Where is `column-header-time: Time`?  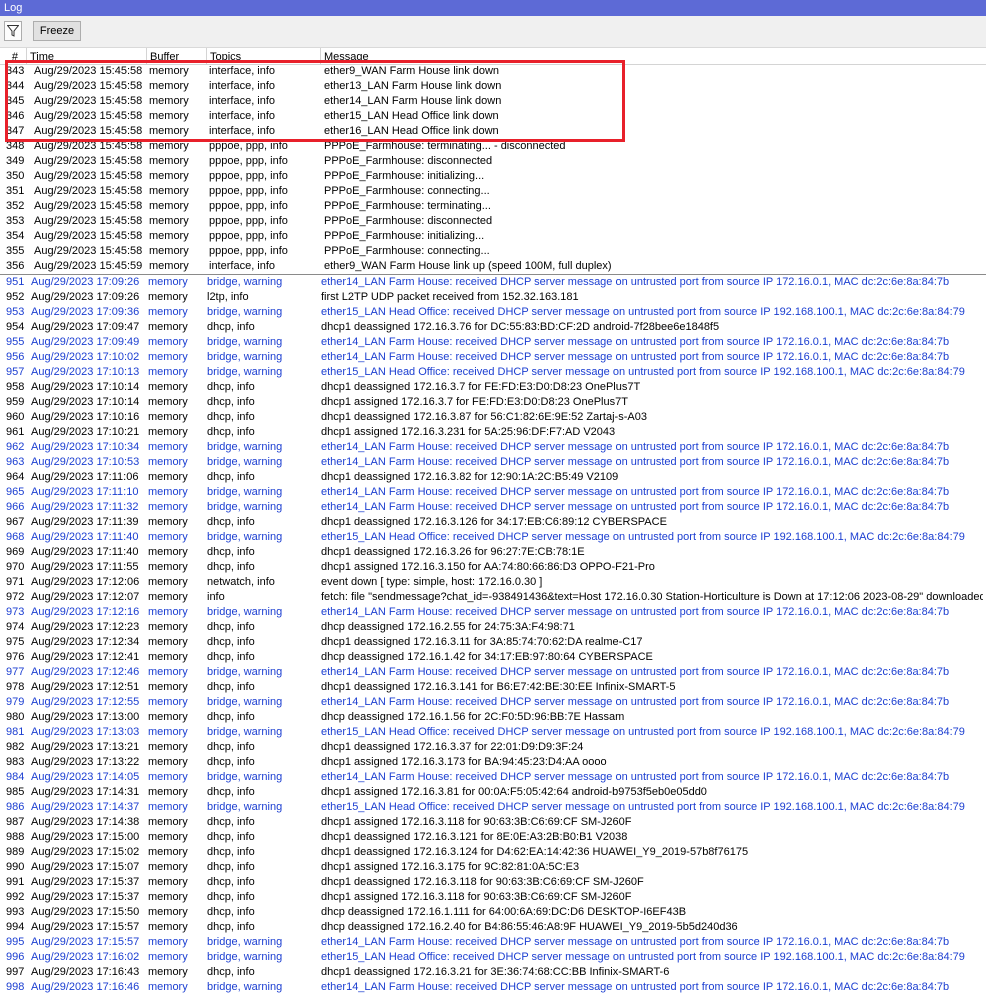
column-header-time: Time is located at coordinates (87, 56).